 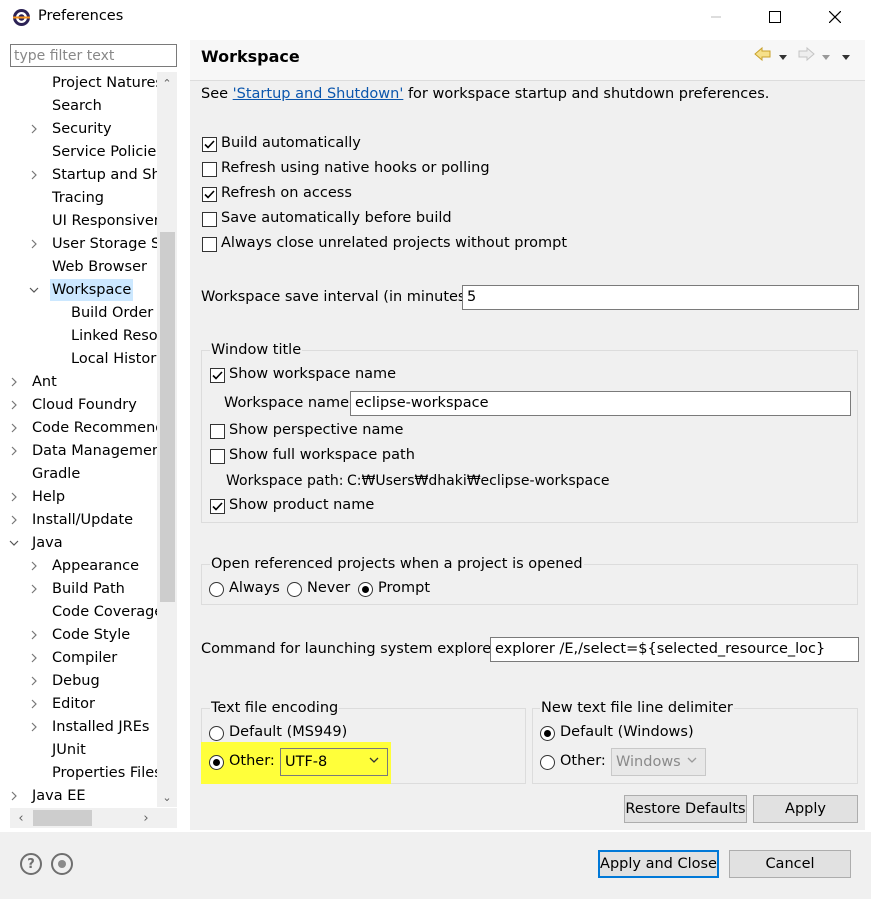 What do you see at coordinates (90, 589) in the screenshot?
I see `tree-item: Build Path` at bounding box center [90, 589].